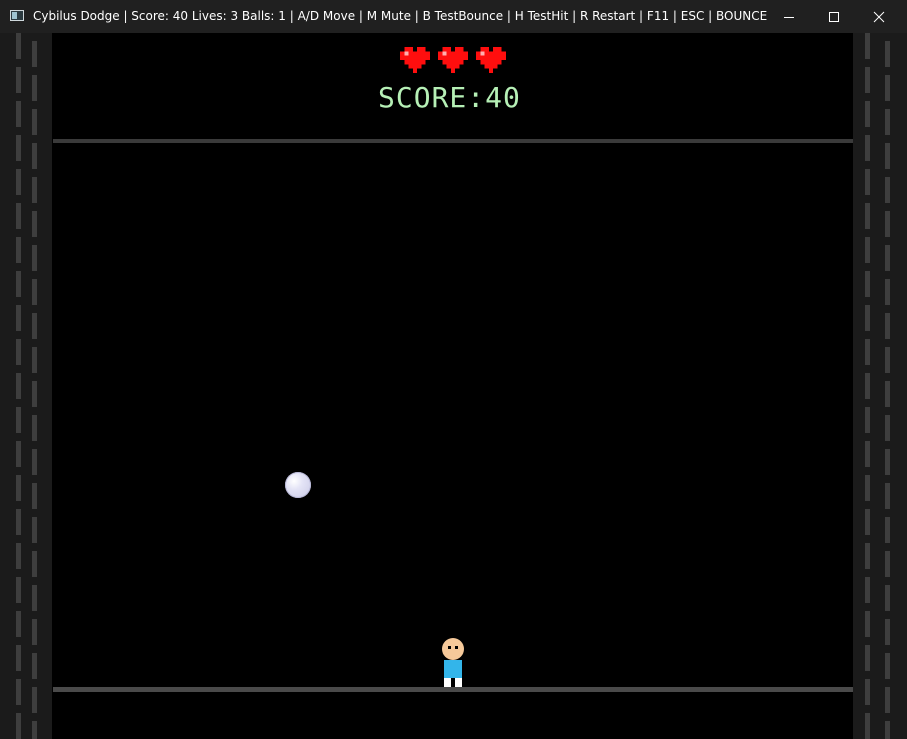 The height and width of the screenshot is (739, 907). I want to click on player-character, so click(453, 663).